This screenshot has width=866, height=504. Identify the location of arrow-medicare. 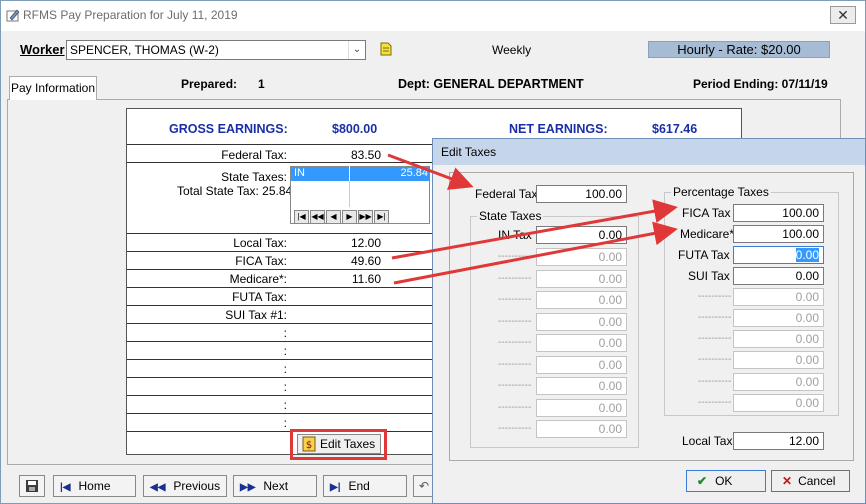
(535, 253).